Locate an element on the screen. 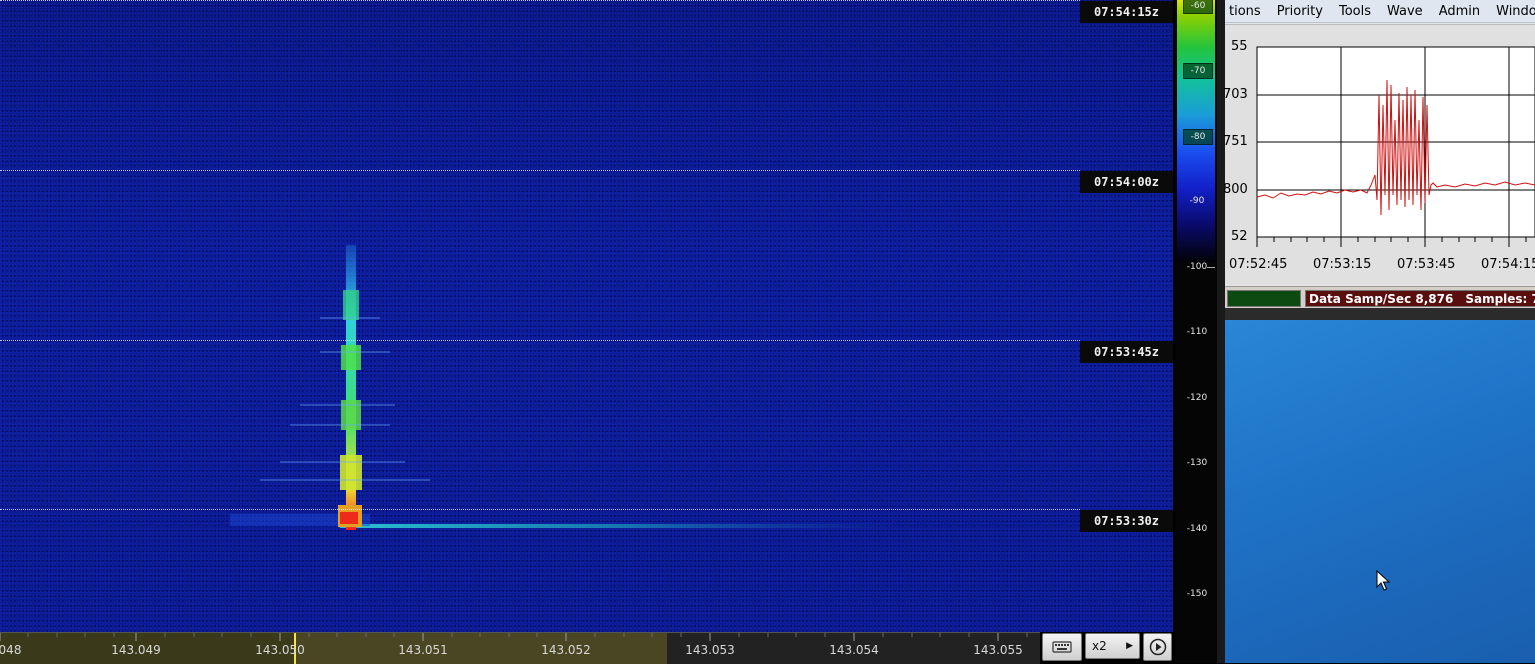 This screenshot has width=1535, height=664. y-label: 703 is located at coordinates (1235, 94).